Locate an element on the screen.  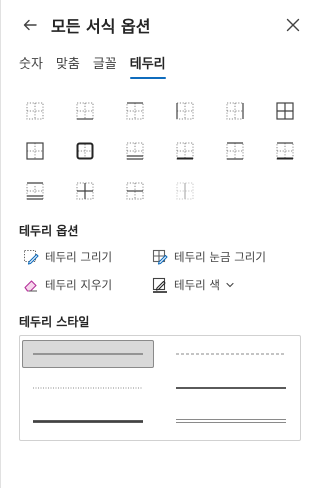
border-color-label: 테두리 색 is located at coordinates (197, 285).